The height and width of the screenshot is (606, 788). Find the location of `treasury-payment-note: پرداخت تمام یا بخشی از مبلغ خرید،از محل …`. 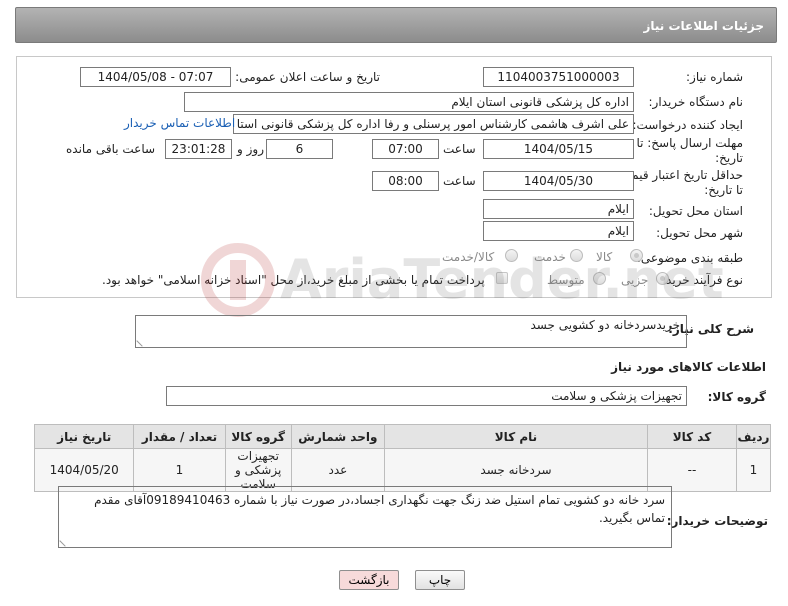

treasury-payment-note: پرداخت تمام یا بخشی از مبلغ خرید،از محل … is located at coordinates (293, 280).